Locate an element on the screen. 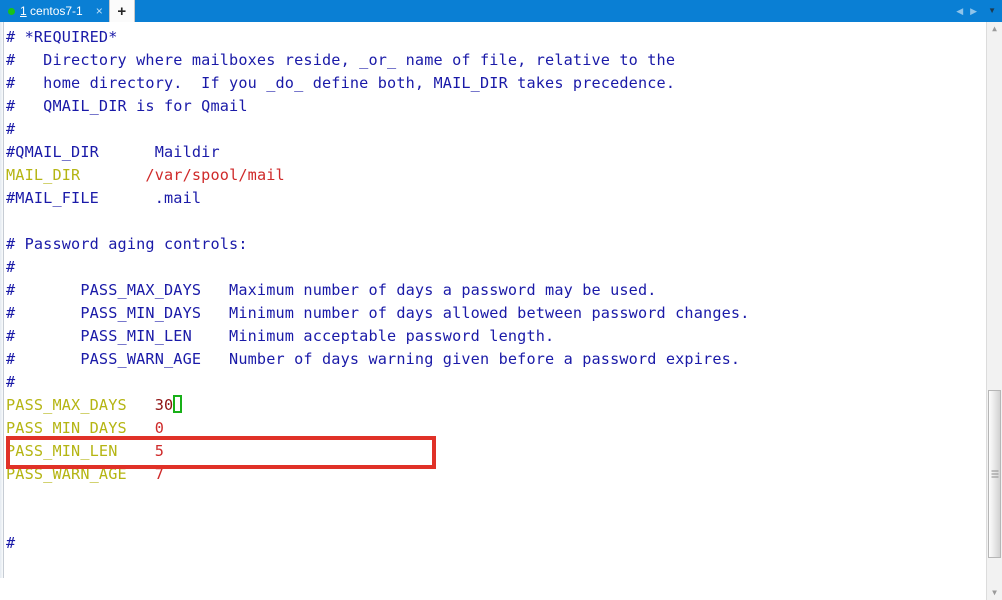 The width and height of the screenshot is (1002, 600). editor-line: MAIL_DIR /var/spool/mail is located at coordinates (493, 175).